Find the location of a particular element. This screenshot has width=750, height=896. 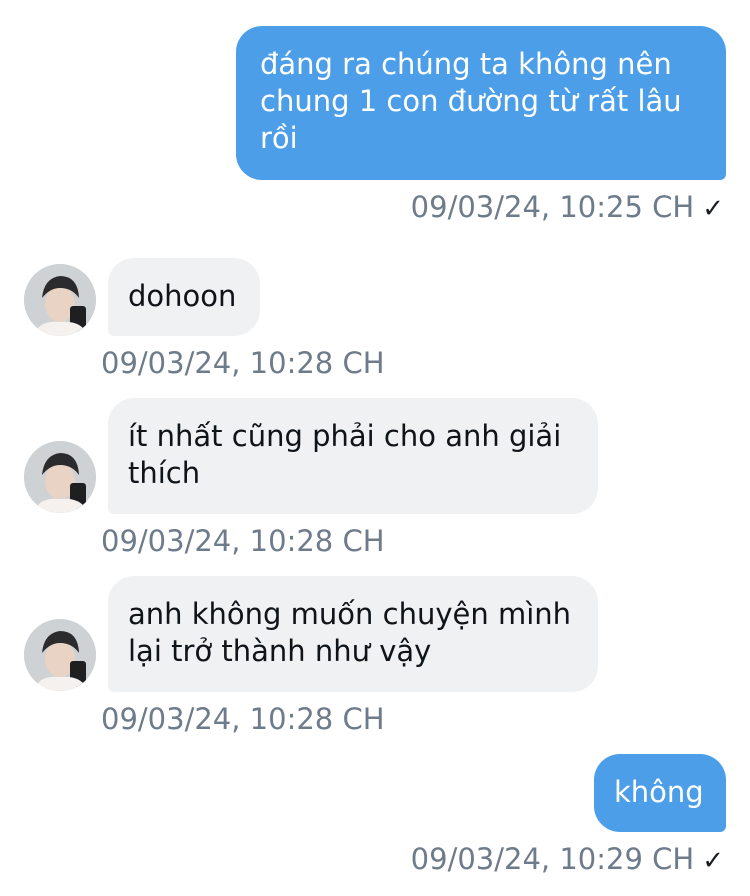

message-text: dohoon is located at coordinates (182, 296).